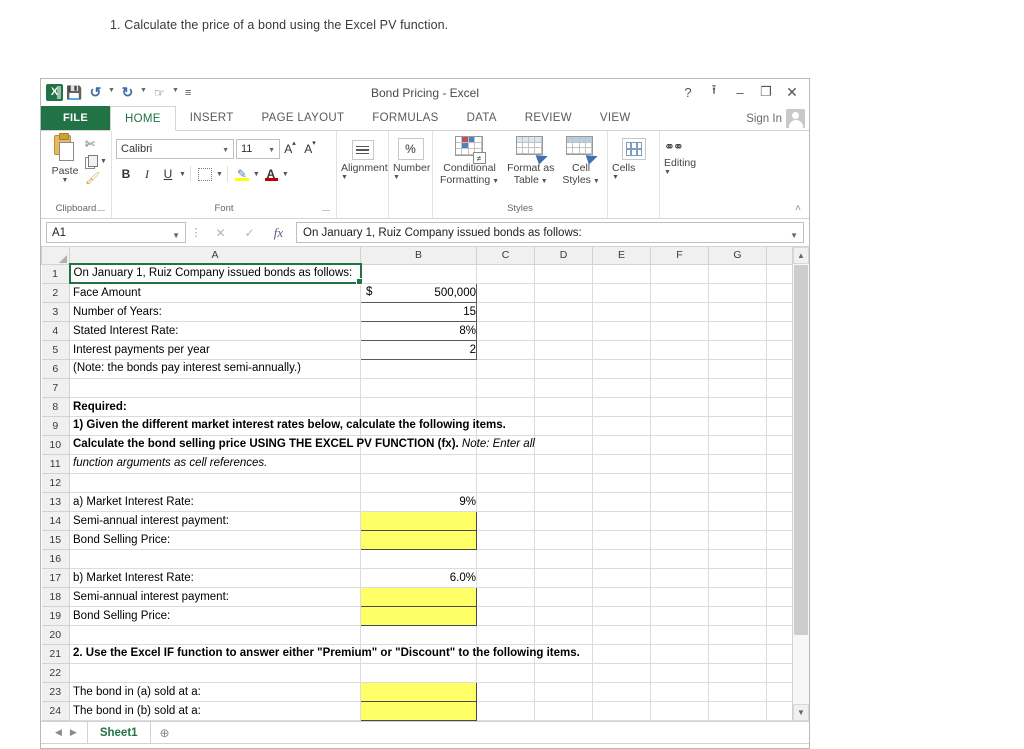 The width and height of the screenshot is (1024, 749). I want to click on cell-c6, so click(505, 369).